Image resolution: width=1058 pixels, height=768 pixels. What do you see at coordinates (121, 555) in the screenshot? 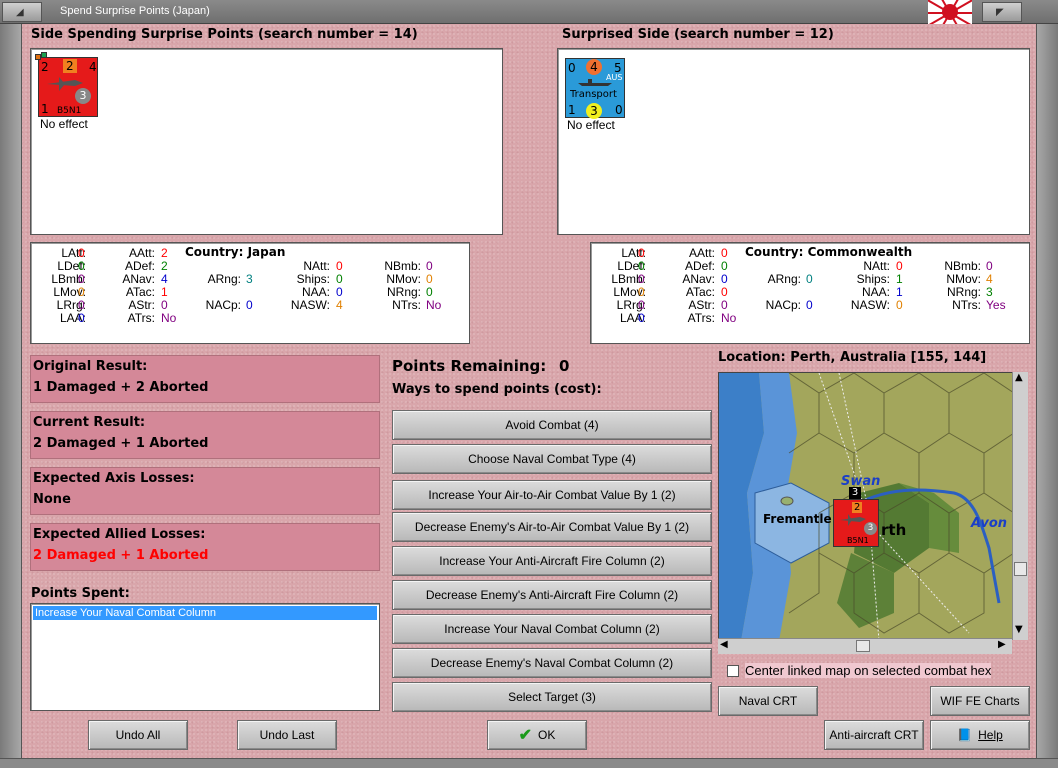
I see `allied-losses-value: 2 Damaged + 1 Aborted` at bounding box center [121, 555].